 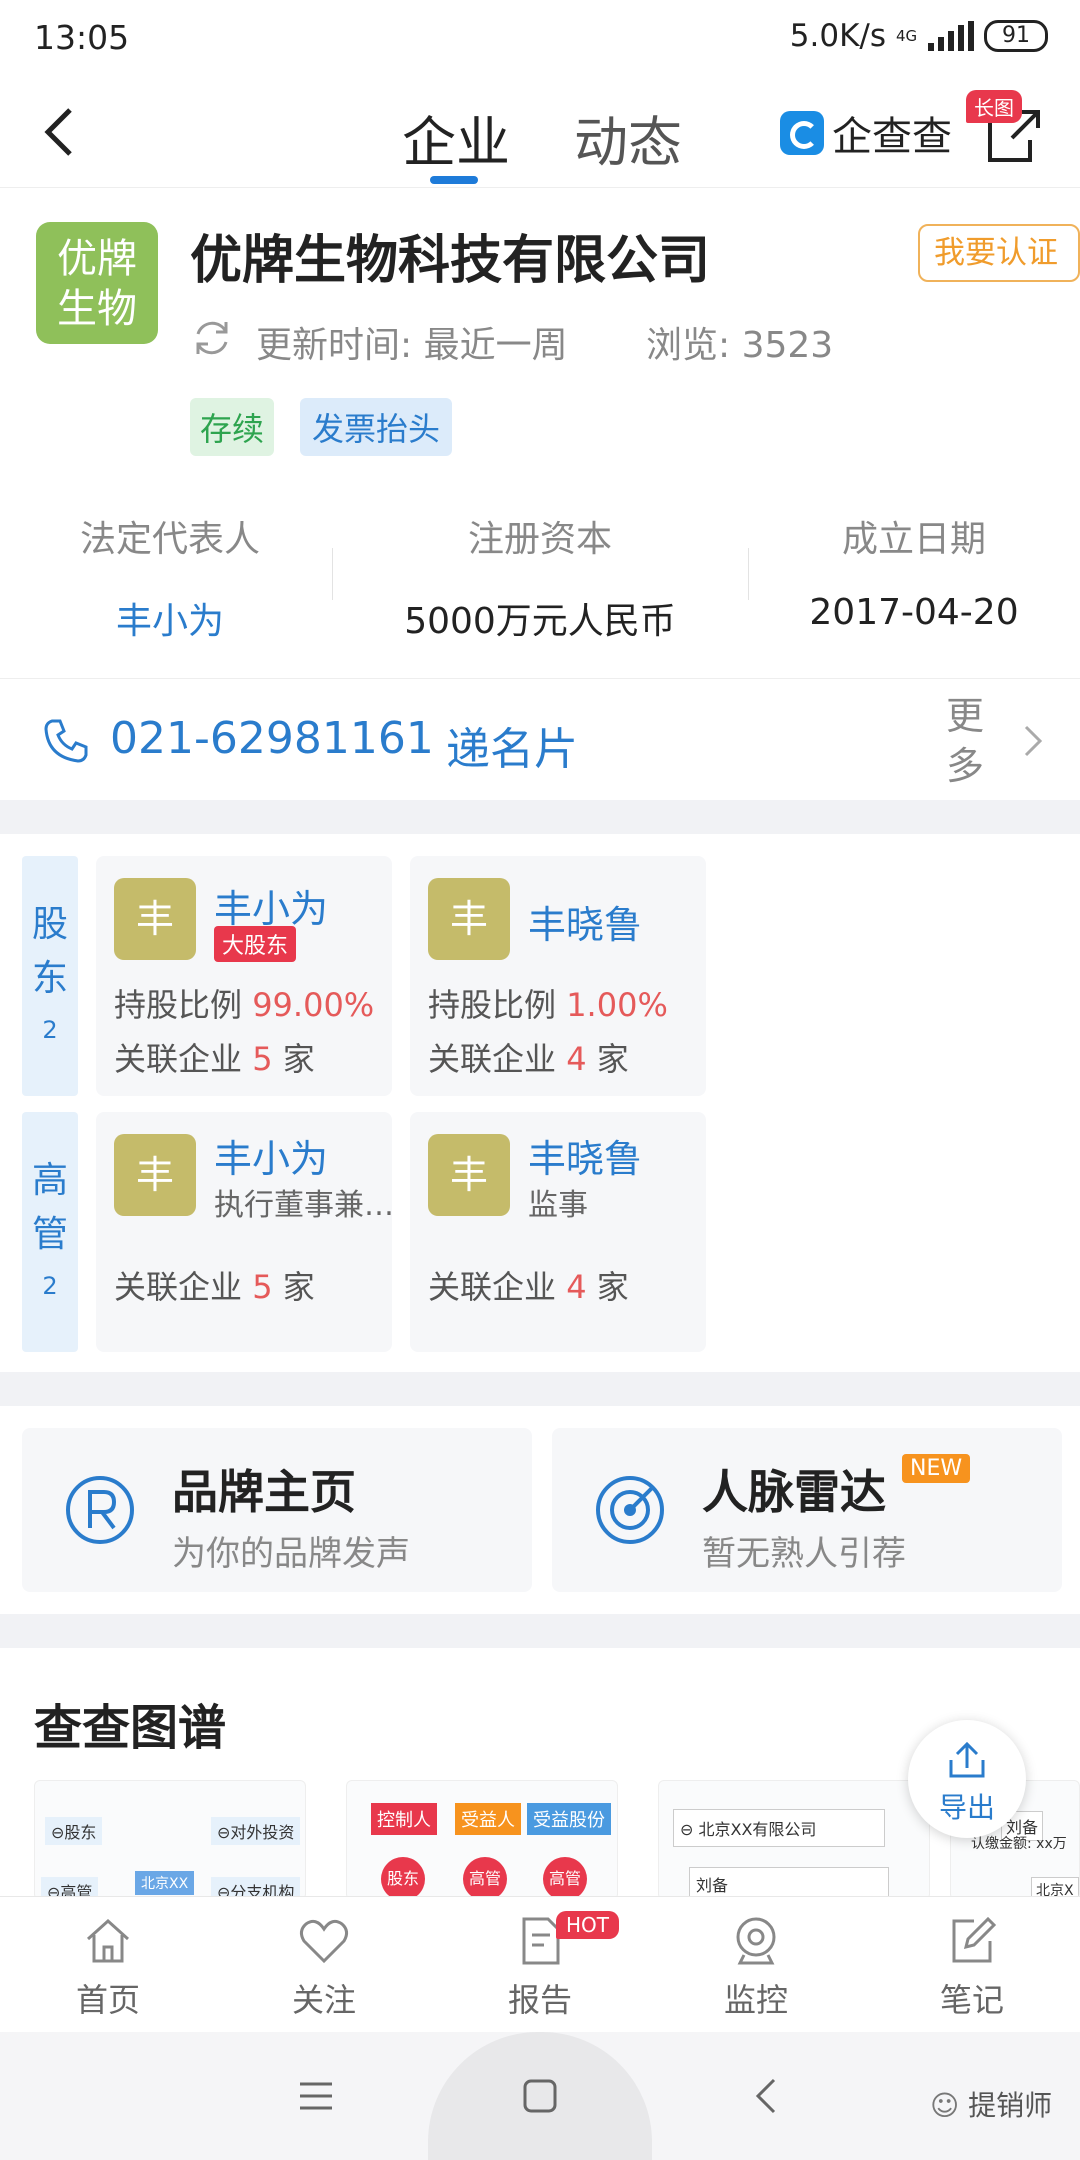 What do you see at coordinates (971, 2000) in the screenshot?
I see `tab-notes-label: 笔记` at bounding box center [971, 2000].